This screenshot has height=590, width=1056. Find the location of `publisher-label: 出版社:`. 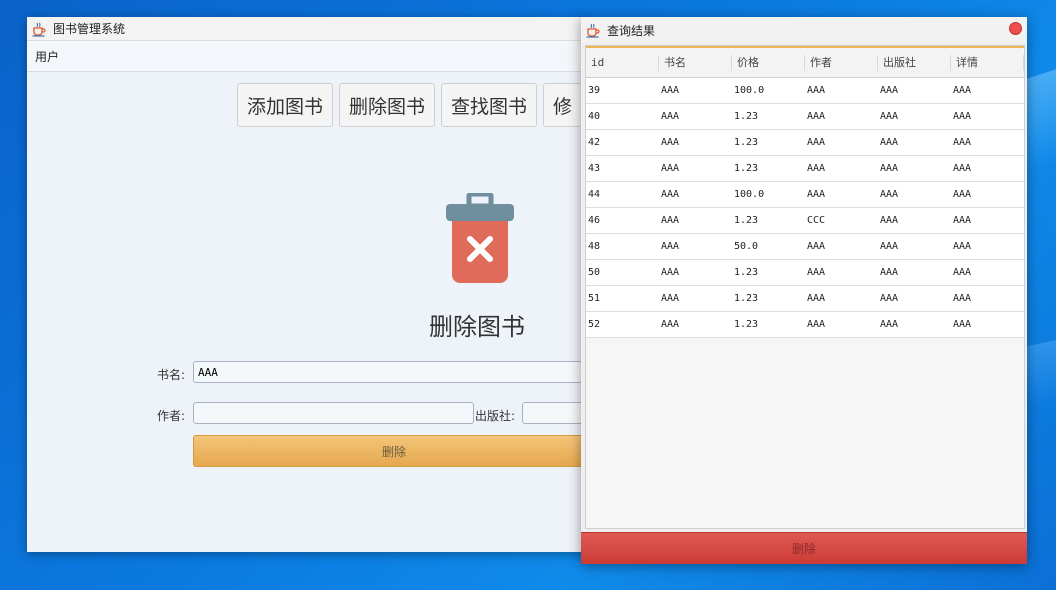

publisher-label: 出版社: is located at coordinates (495, 416).